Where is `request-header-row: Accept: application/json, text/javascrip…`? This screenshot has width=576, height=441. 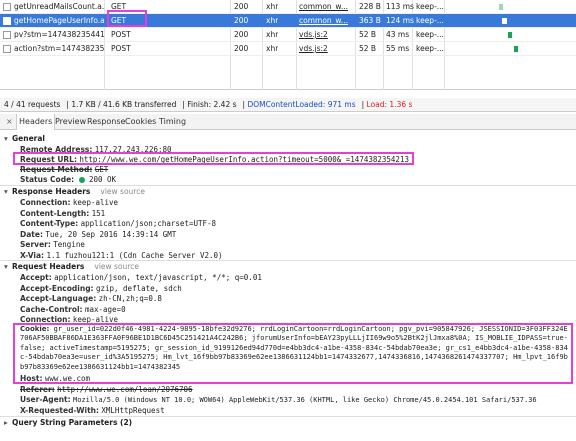 request-header-row: Accept: application/json, text/javascrip… is located at coordinates (141, 277).